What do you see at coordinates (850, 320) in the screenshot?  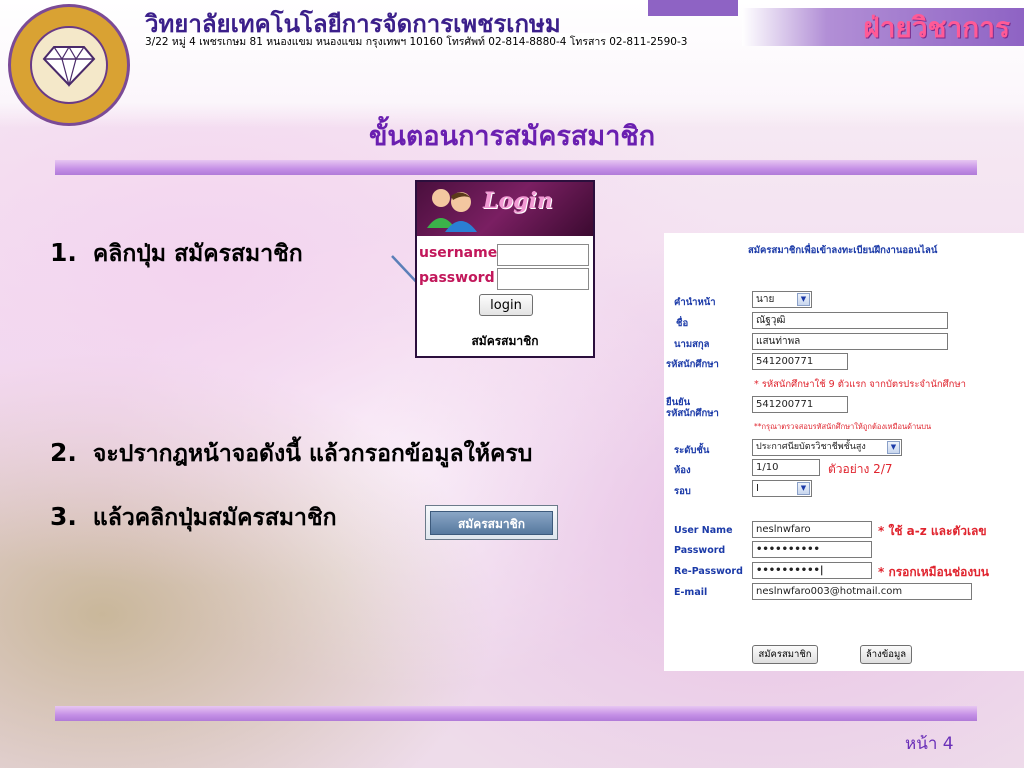 I see `first-name-input: ณัฐวุฒิ` at bounding box center [850, 320].